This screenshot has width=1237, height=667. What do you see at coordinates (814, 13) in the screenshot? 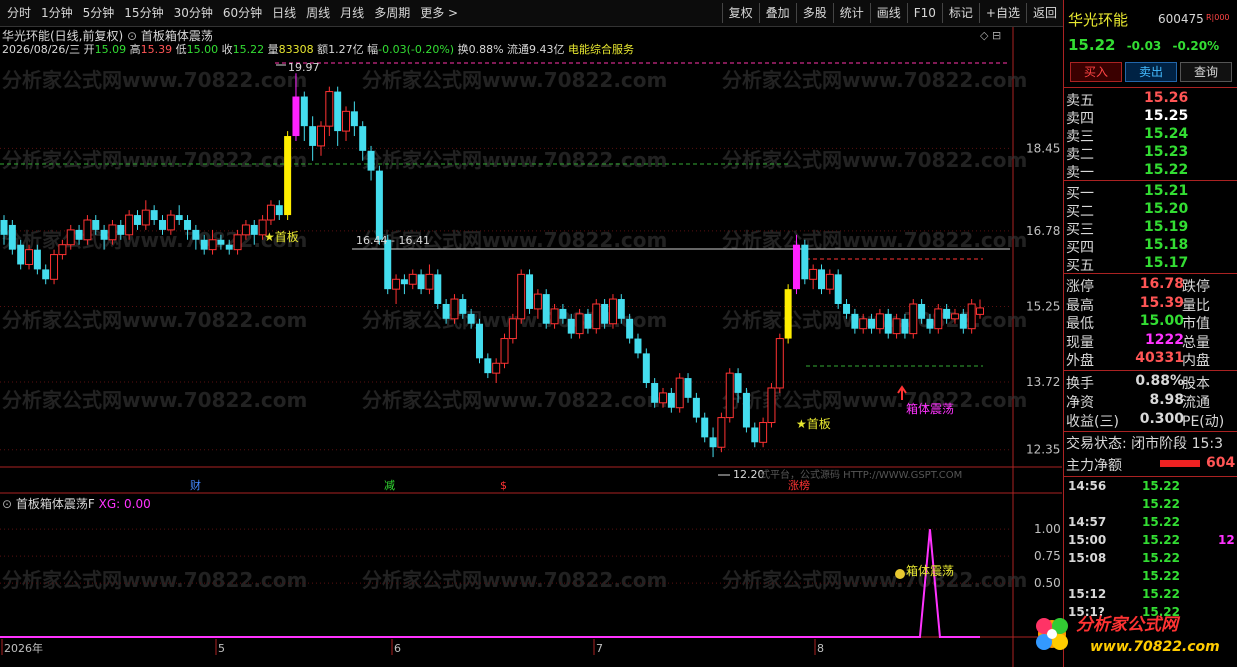
I see `multi-stock-button: 多股` at bounding box center [814, 13].